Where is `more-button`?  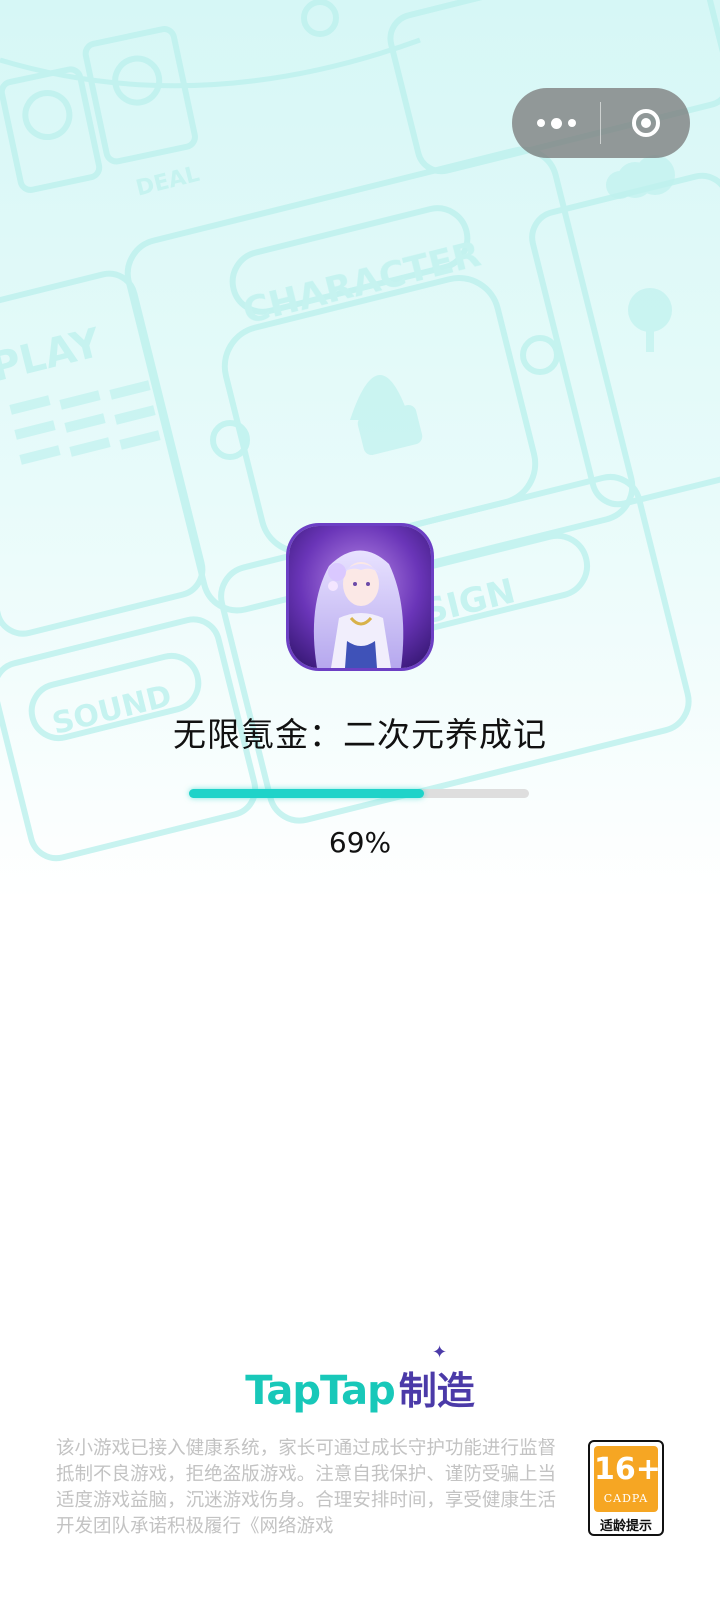
more-button is located at coordinates (556, 123).